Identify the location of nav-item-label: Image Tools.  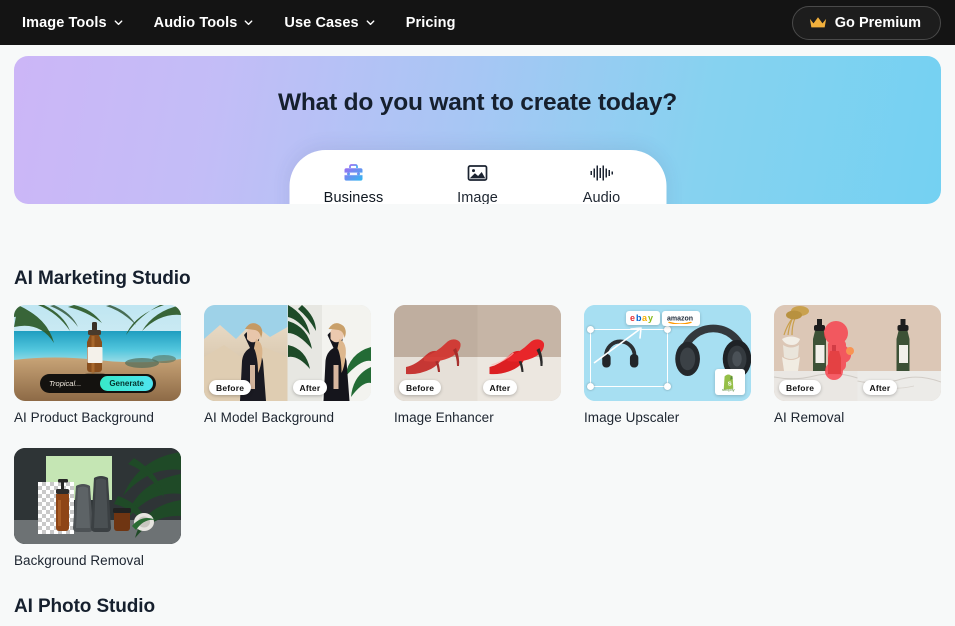
(64, 22).